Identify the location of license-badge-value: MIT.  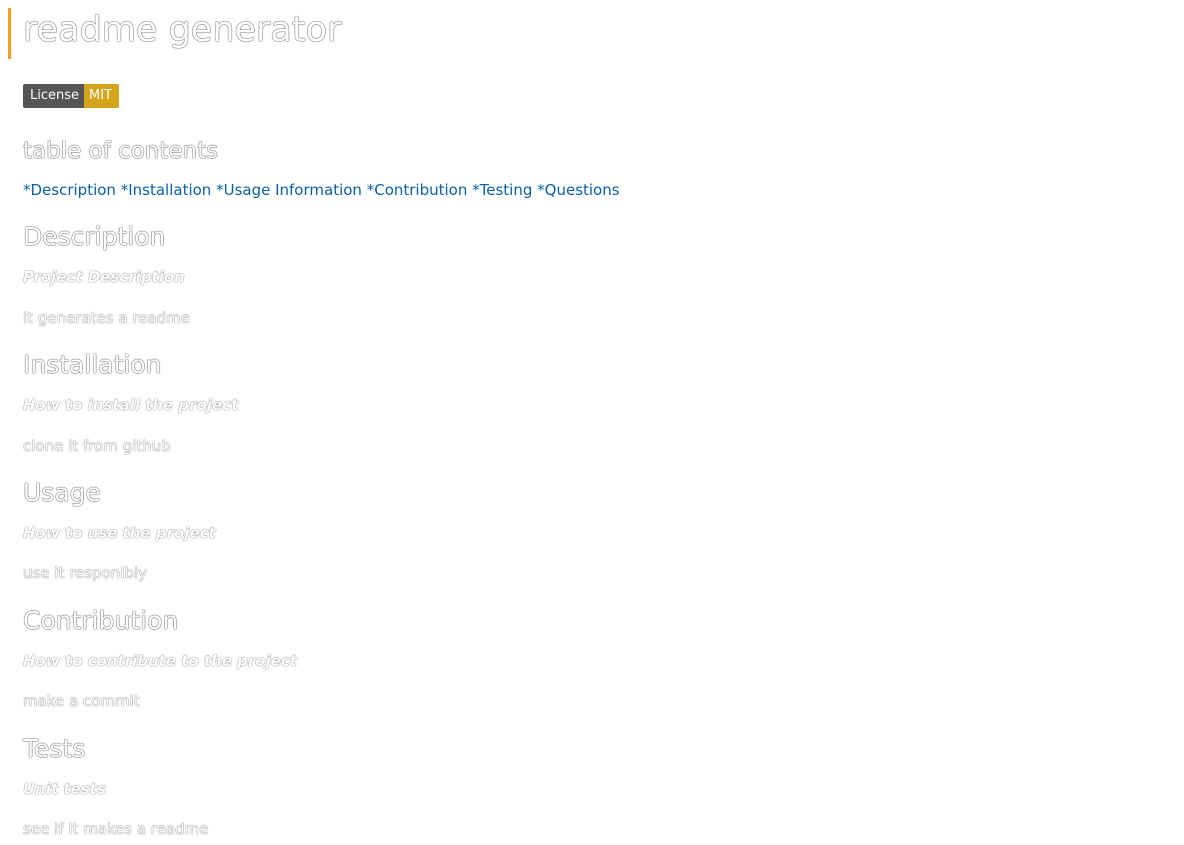
(102, 96).